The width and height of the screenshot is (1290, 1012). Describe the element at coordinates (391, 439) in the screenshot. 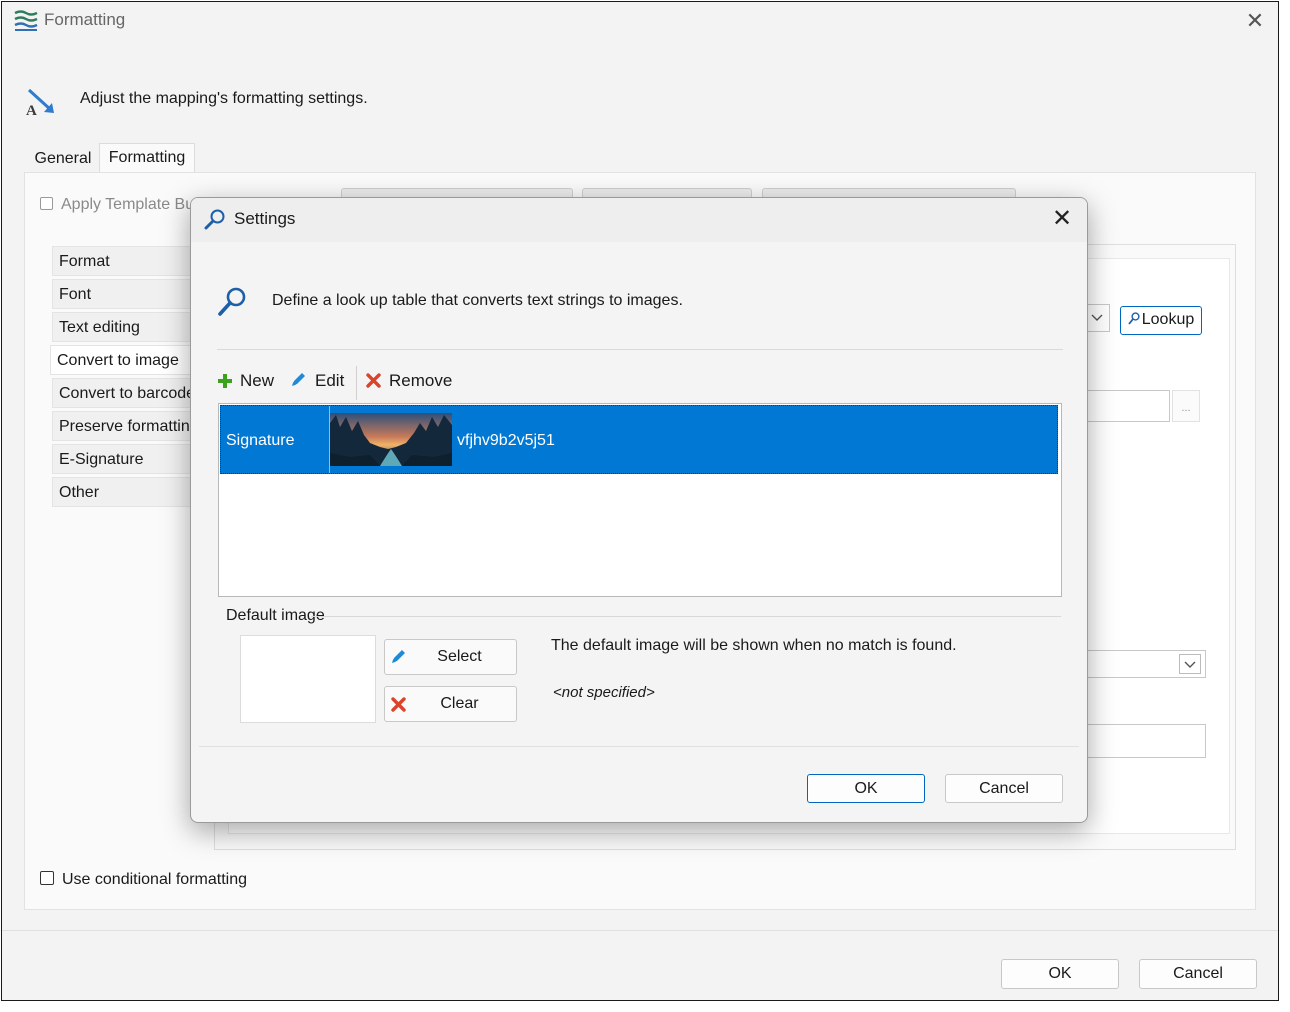

I see `signature-image-thumbnail` at that location.